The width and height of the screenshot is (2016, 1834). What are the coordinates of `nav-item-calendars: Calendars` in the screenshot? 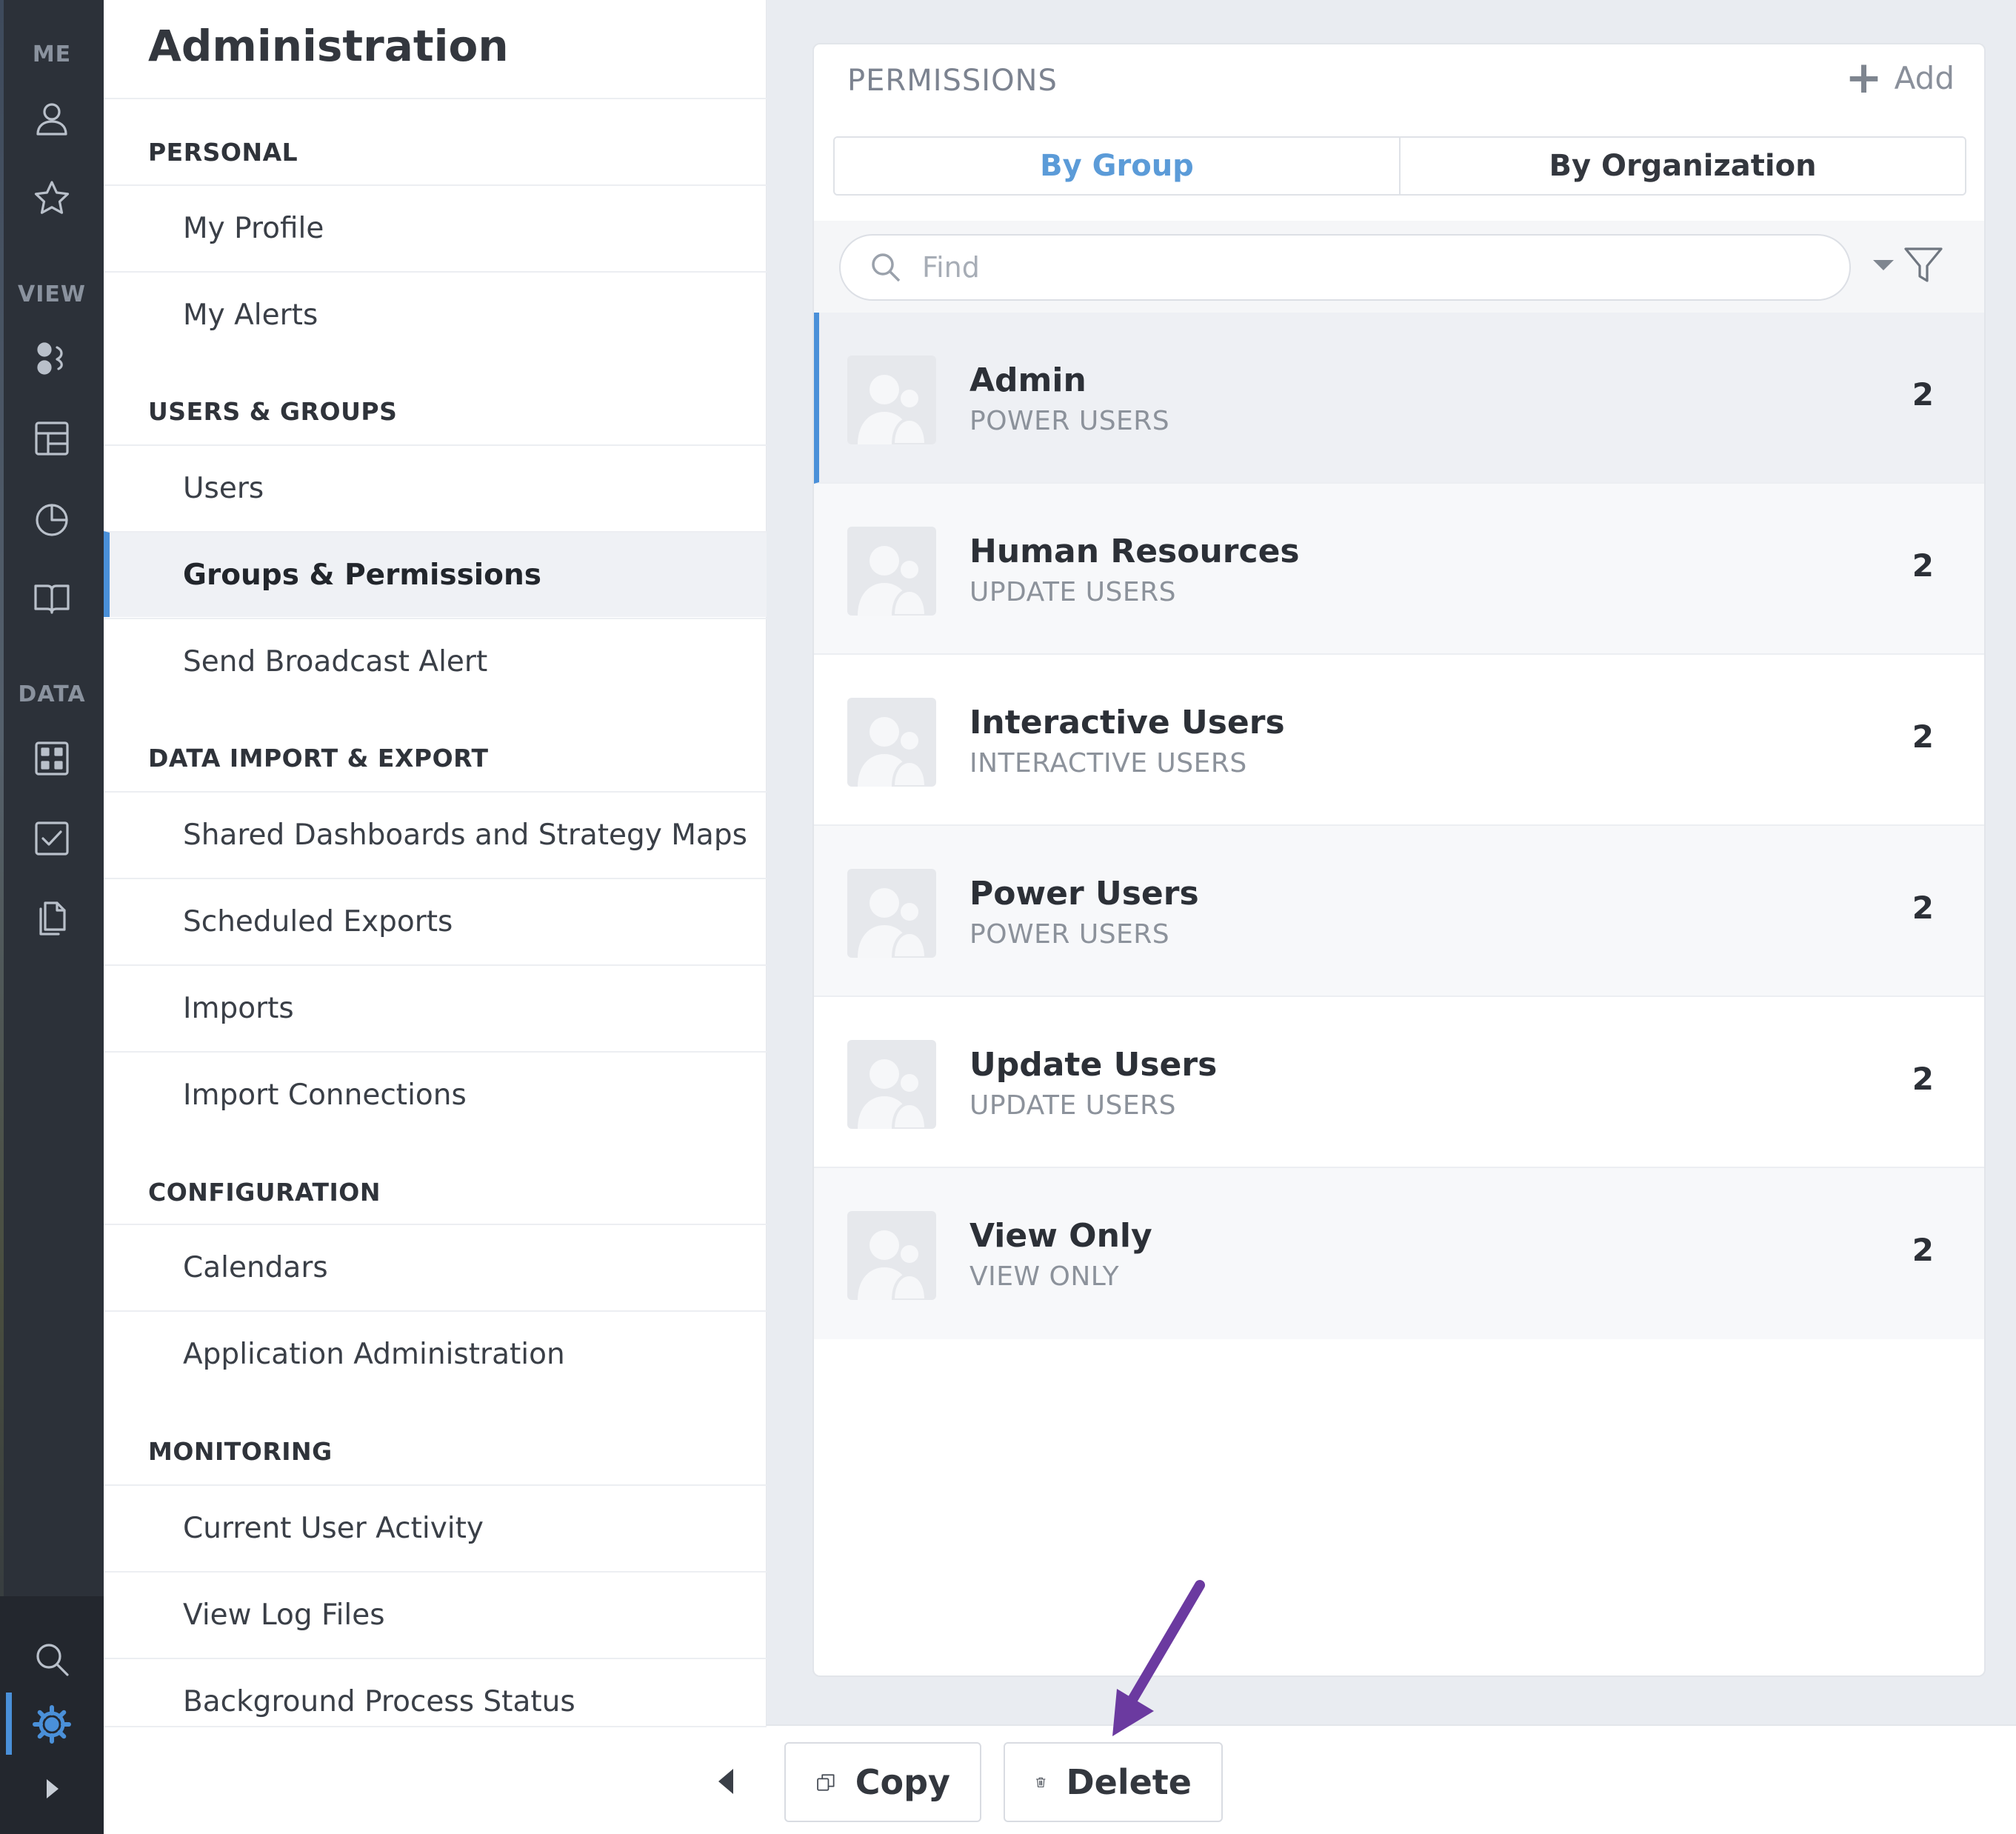 It's located at (436, 1267).